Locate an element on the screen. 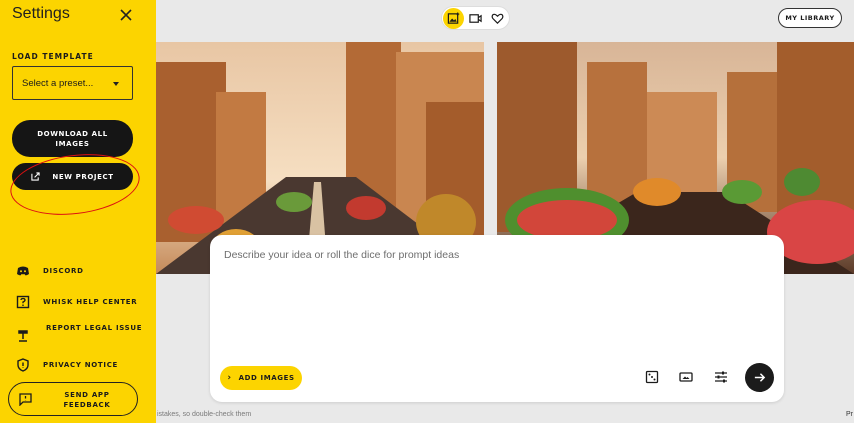  mode-favorites-button is located at coordinates (497, 18).